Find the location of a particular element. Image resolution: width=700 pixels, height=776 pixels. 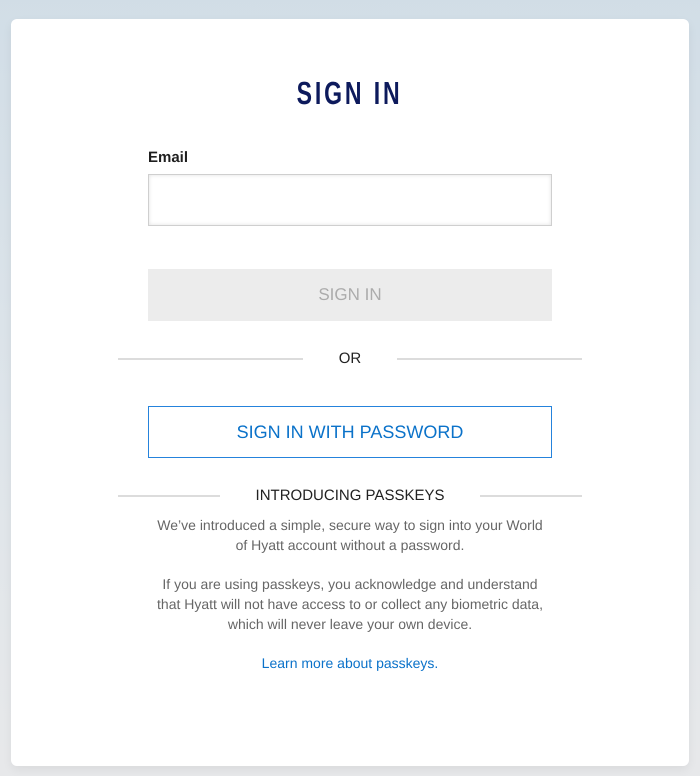

passkeys-heading: INTRODUCING PASSKEYS is located at coordinates (350, 496).